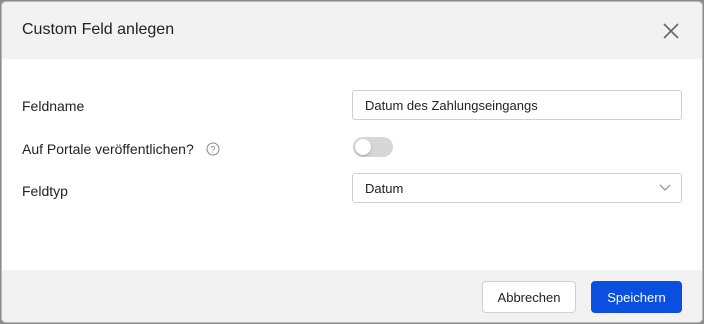  I want to click on fieldname-input, so click(517, 105).